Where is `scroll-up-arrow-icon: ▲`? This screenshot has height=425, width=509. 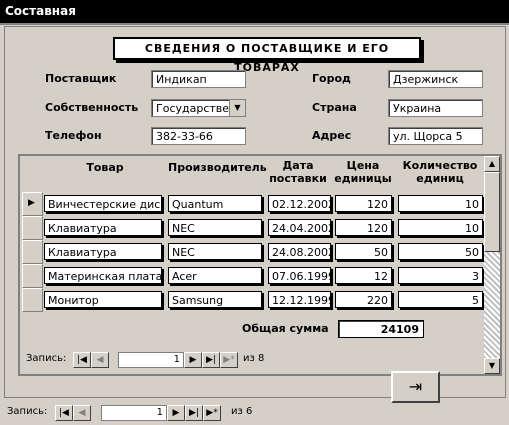
scroll-up-arrow-icon: ▲ is located at coordinates (492, 164).